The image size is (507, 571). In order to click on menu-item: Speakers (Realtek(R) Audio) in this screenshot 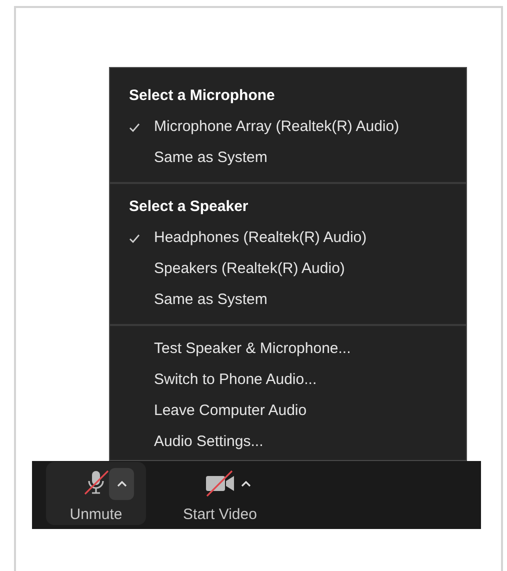, I will do `click(249, 269)`.